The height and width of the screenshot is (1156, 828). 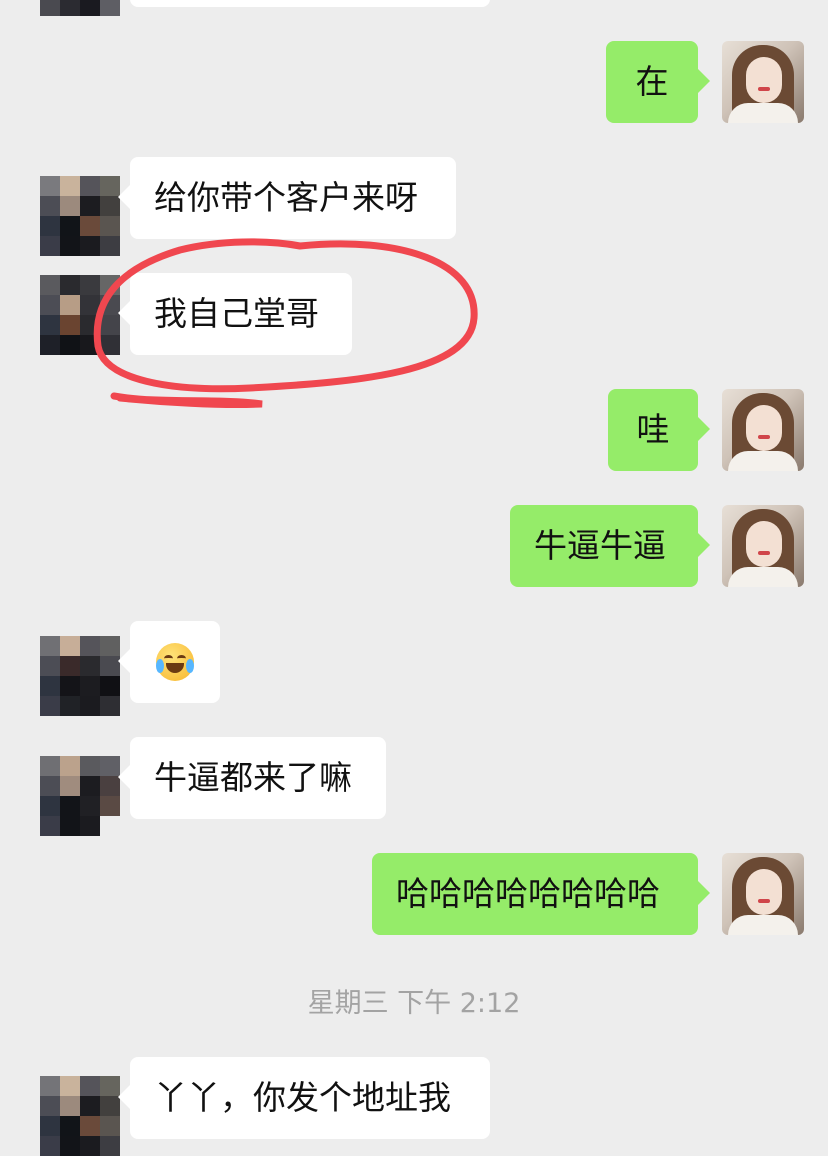 I want to click on message-bubble-partial, so click(x=310, y=3).